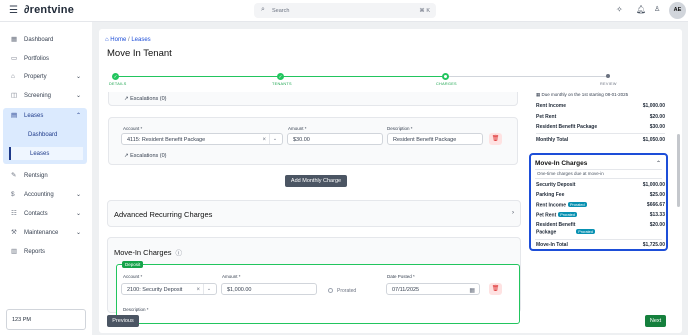  What do you see at coordinates (282, 84) in the screenshot?
I see `step-label-tenants: TENANTS` at bounding box center [282, 84].